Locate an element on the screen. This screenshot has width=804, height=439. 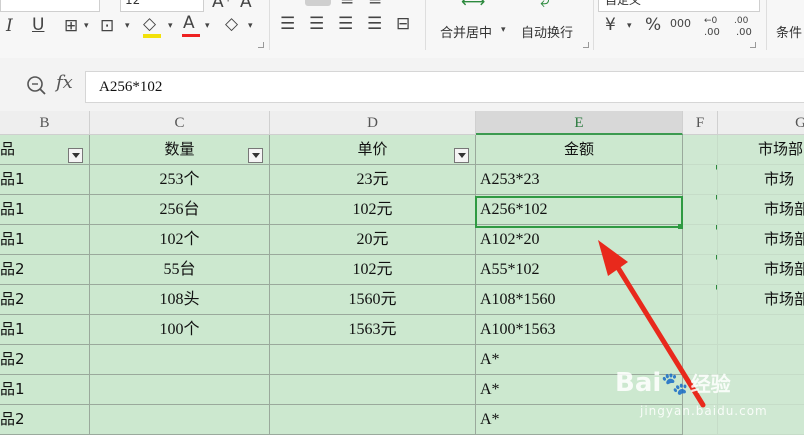
paw-icon: 🐾 is located at coordinates (675, 384).